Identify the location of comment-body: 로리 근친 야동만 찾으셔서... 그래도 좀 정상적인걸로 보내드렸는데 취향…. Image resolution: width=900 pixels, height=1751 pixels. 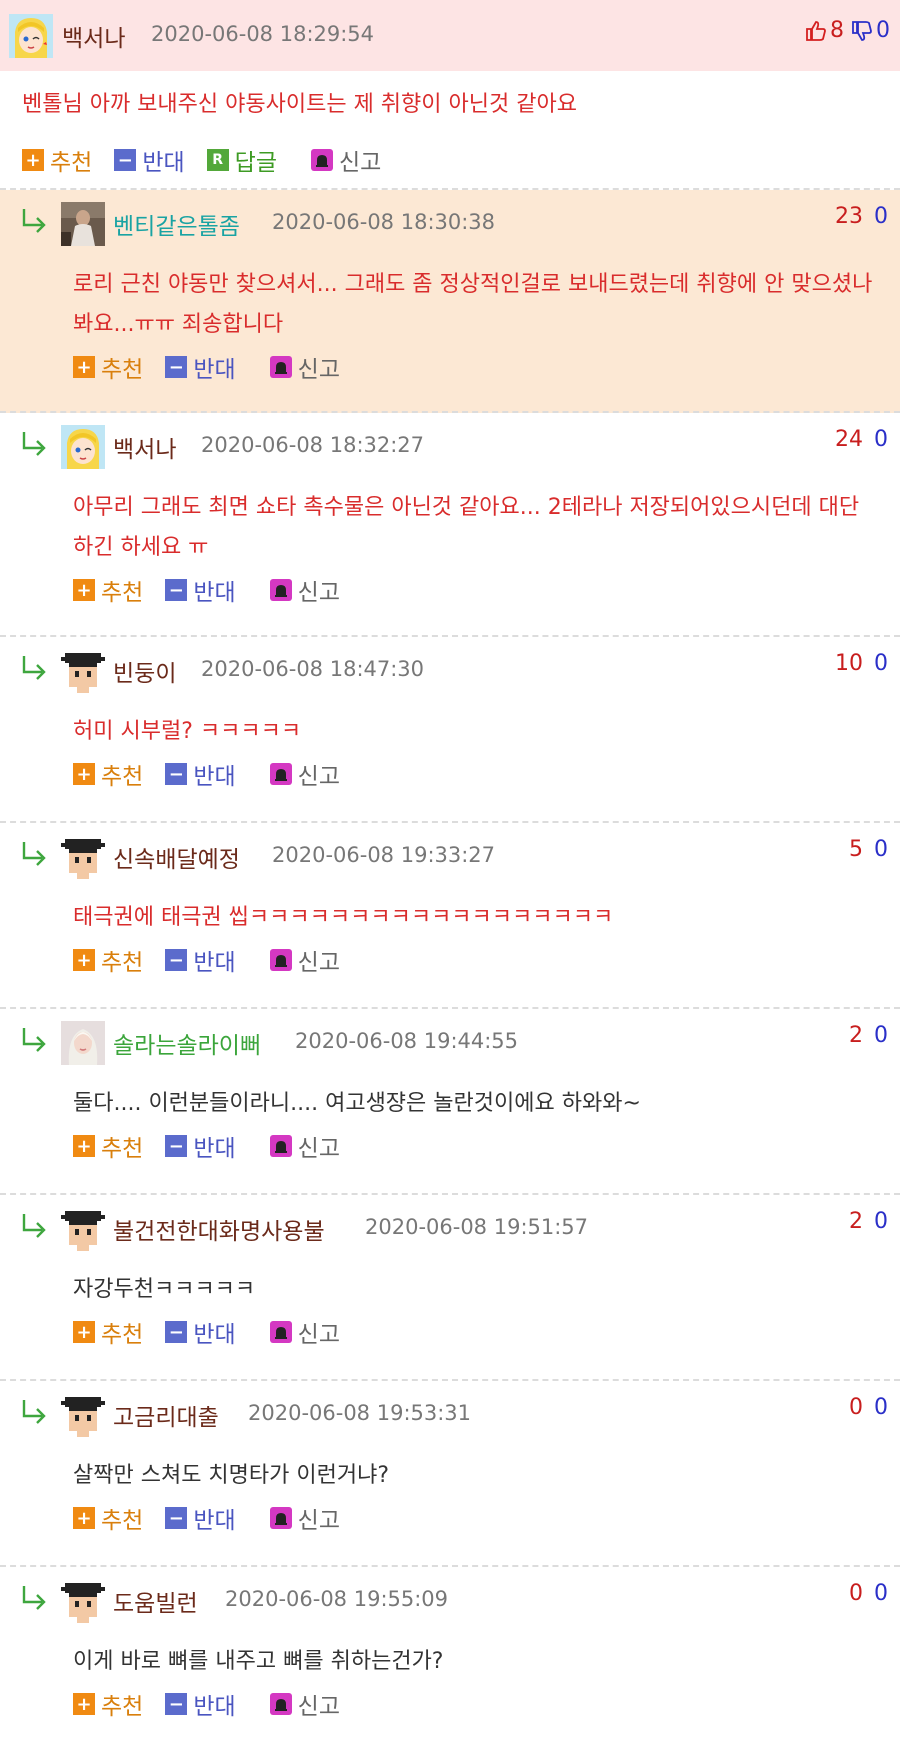
(473, 304).